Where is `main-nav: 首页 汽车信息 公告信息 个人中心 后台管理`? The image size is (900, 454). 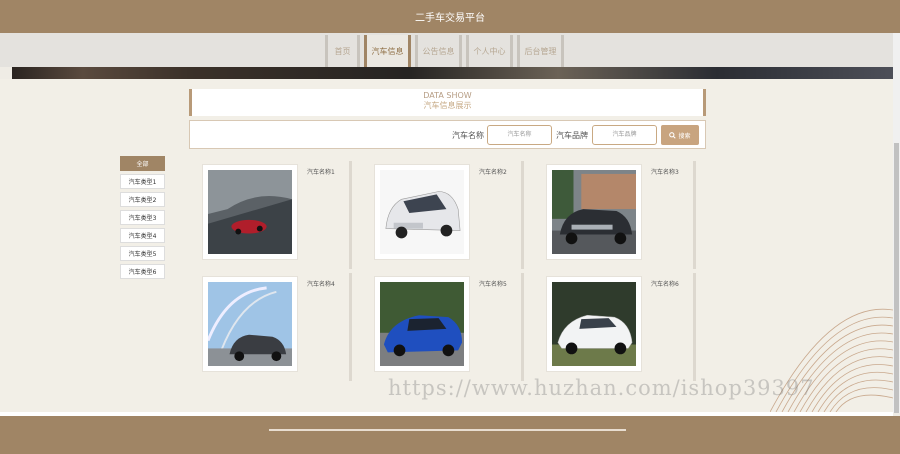
main-nav: 首页 汽车信息 公告信息 个人中心 后台管理 is located at coordinates (450, 50).